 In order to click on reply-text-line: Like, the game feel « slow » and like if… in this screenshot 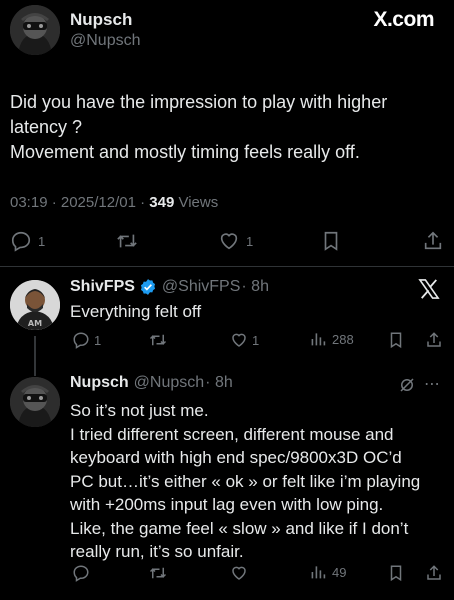, I will do `click(239, 528)`.